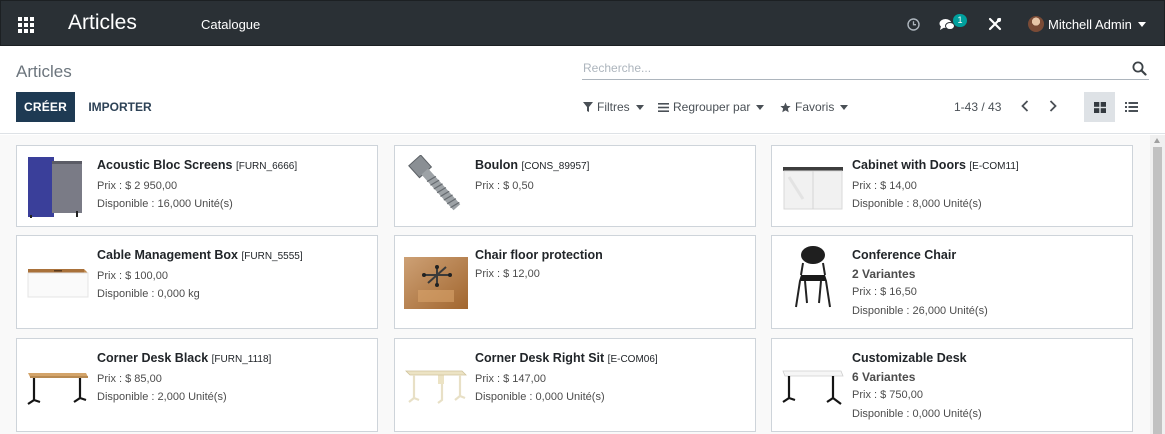  I want to click on list-view-button, so click(1131, 107).